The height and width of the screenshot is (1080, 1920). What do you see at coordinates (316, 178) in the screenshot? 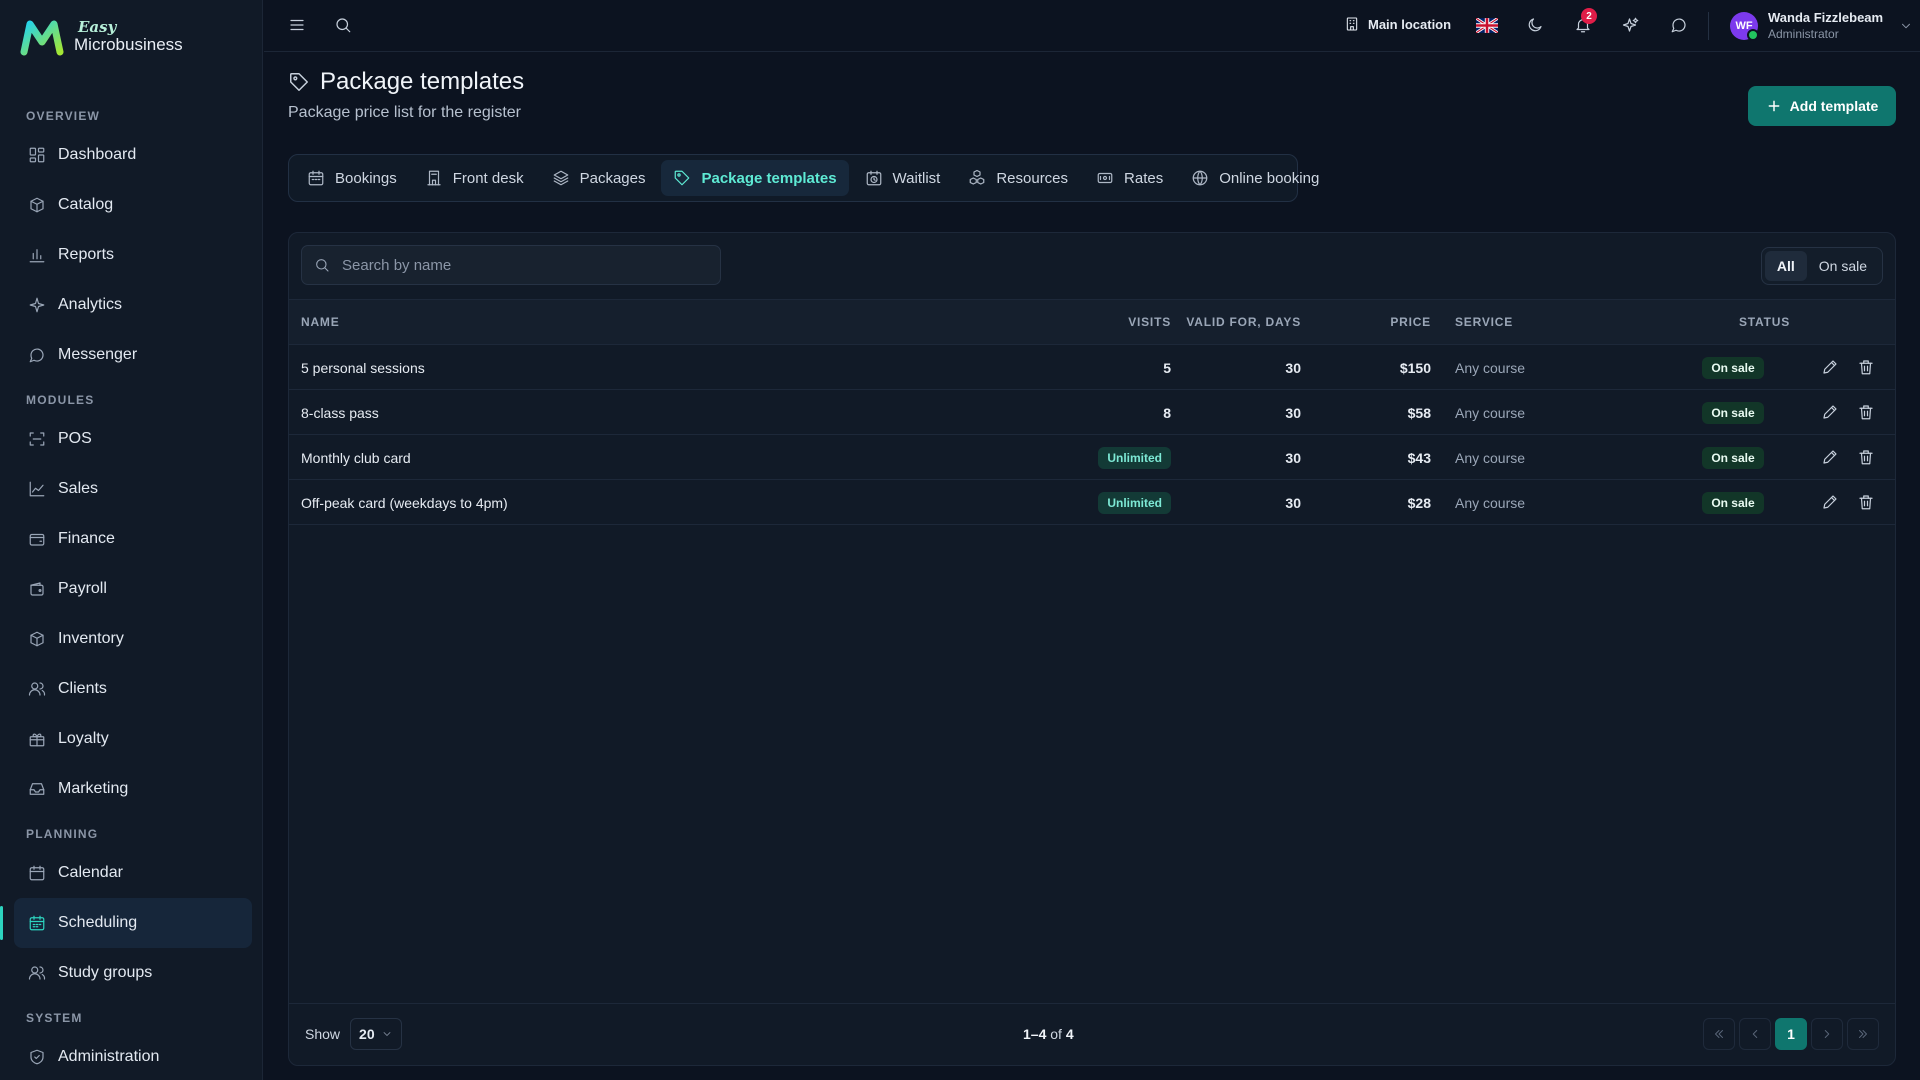
I see `calendar-icon` at bounding box center [316, 178].